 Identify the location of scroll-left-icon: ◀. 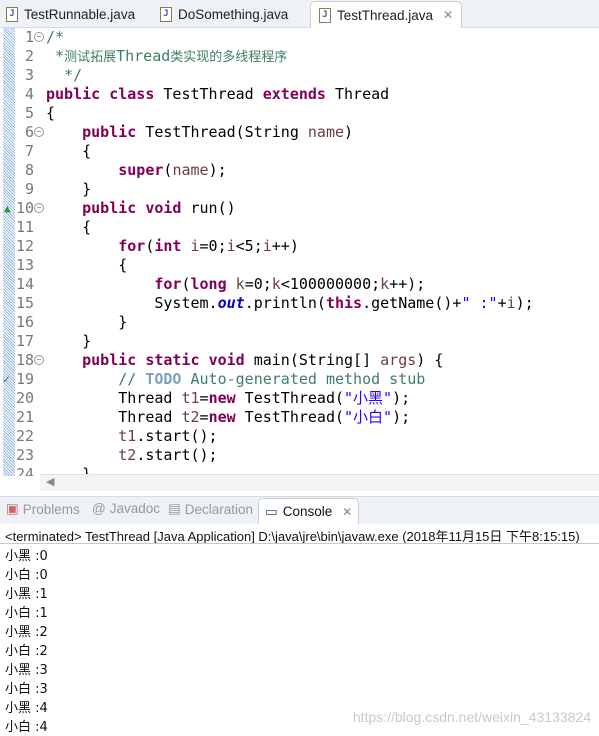
(50, 481).